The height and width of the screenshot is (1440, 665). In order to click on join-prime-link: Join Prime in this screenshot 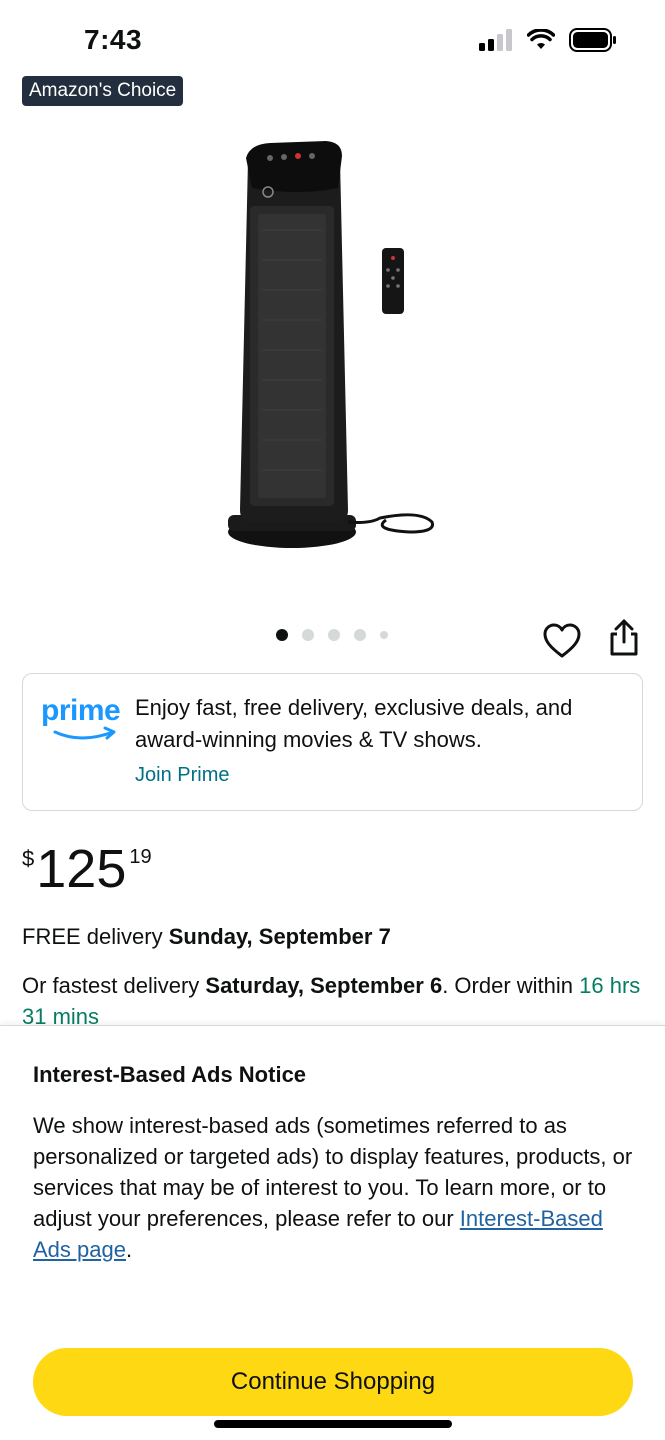, I will do `click(182, 775)`.